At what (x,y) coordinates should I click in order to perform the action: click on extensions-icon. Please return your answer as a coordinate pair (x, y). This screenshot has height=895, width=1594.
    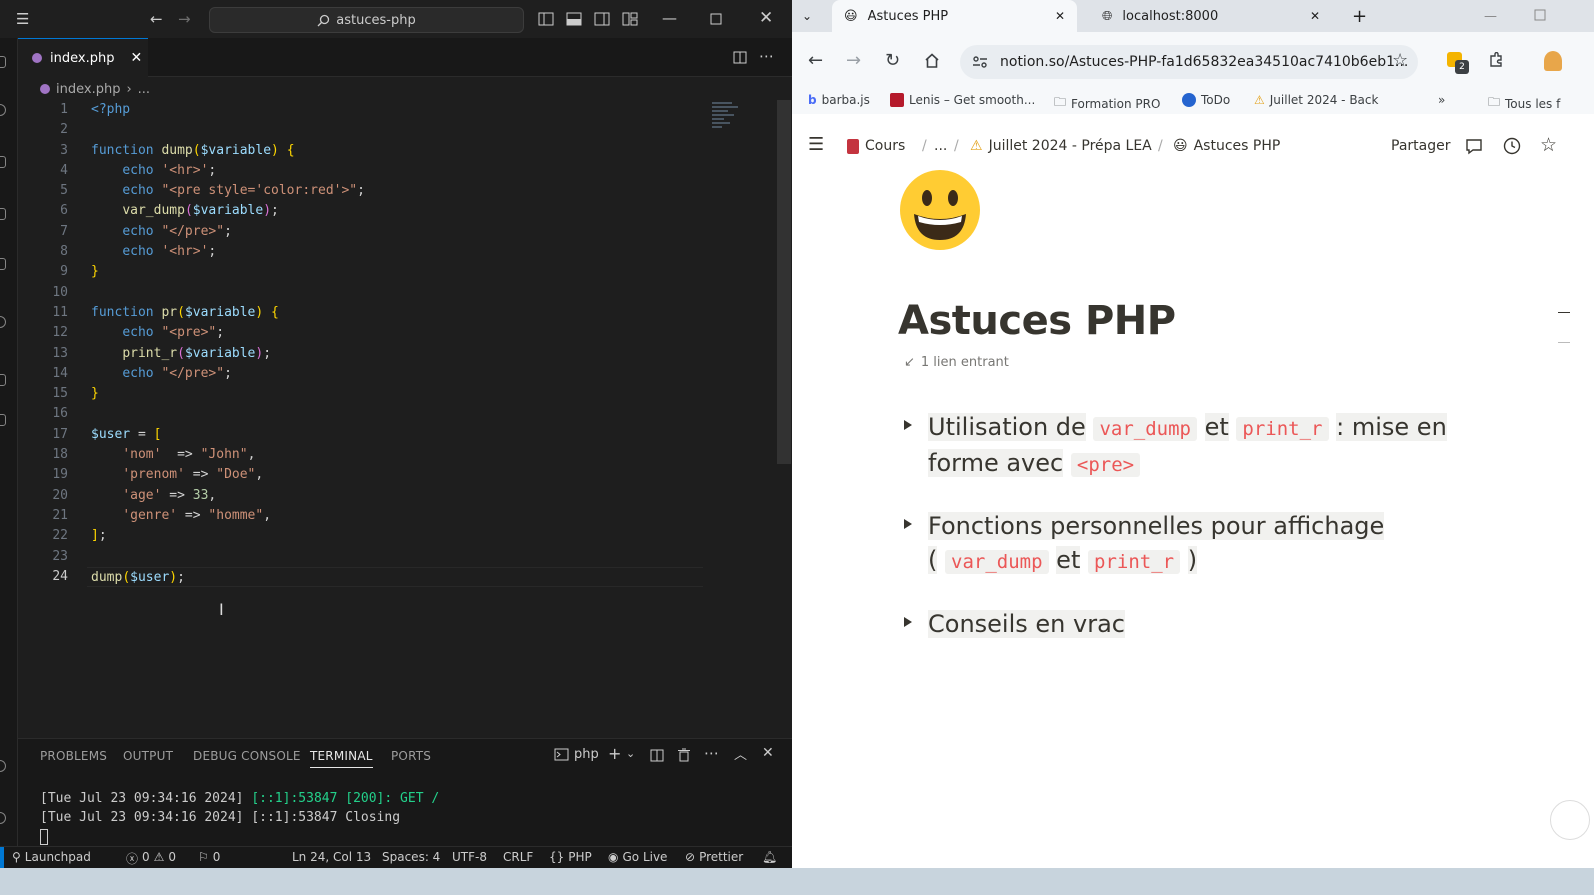
    Looking at the image, I should click on (3, 264).